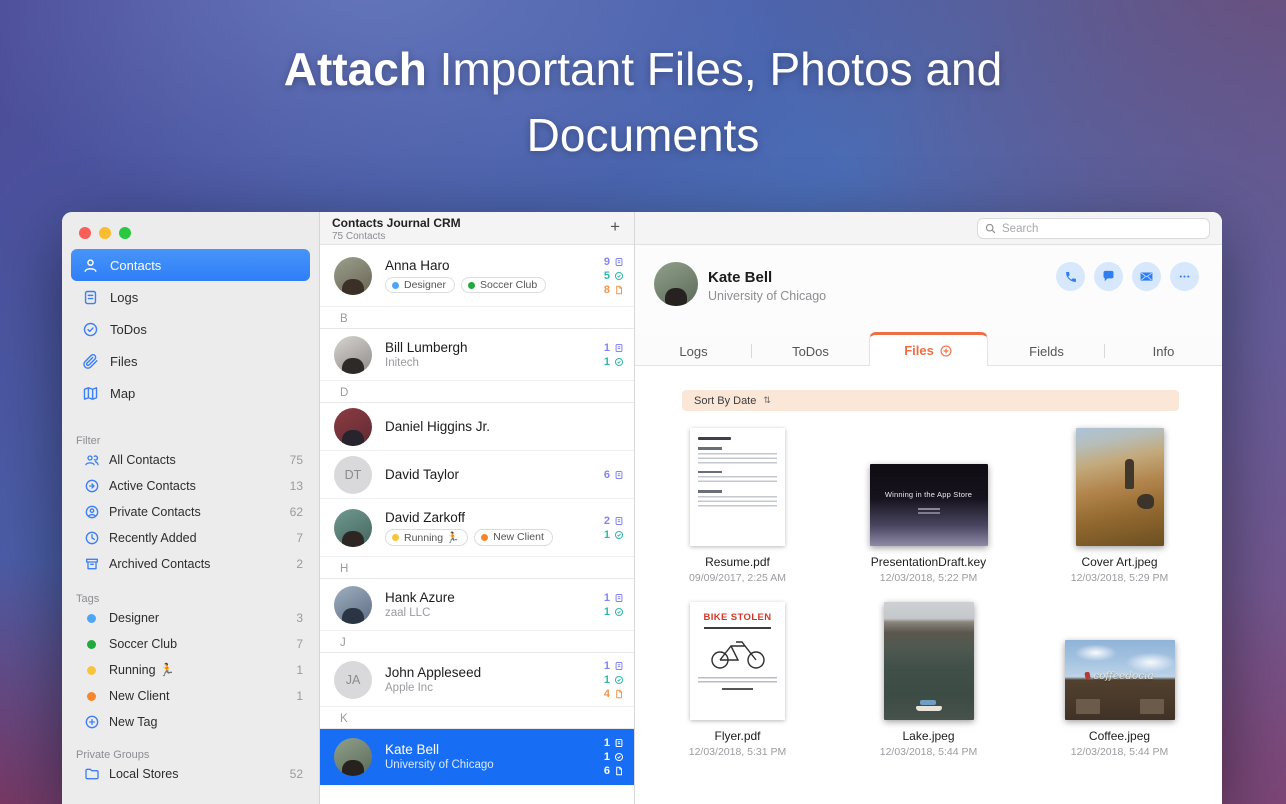  I want to click on filter-count: 62, so click(296, 512).